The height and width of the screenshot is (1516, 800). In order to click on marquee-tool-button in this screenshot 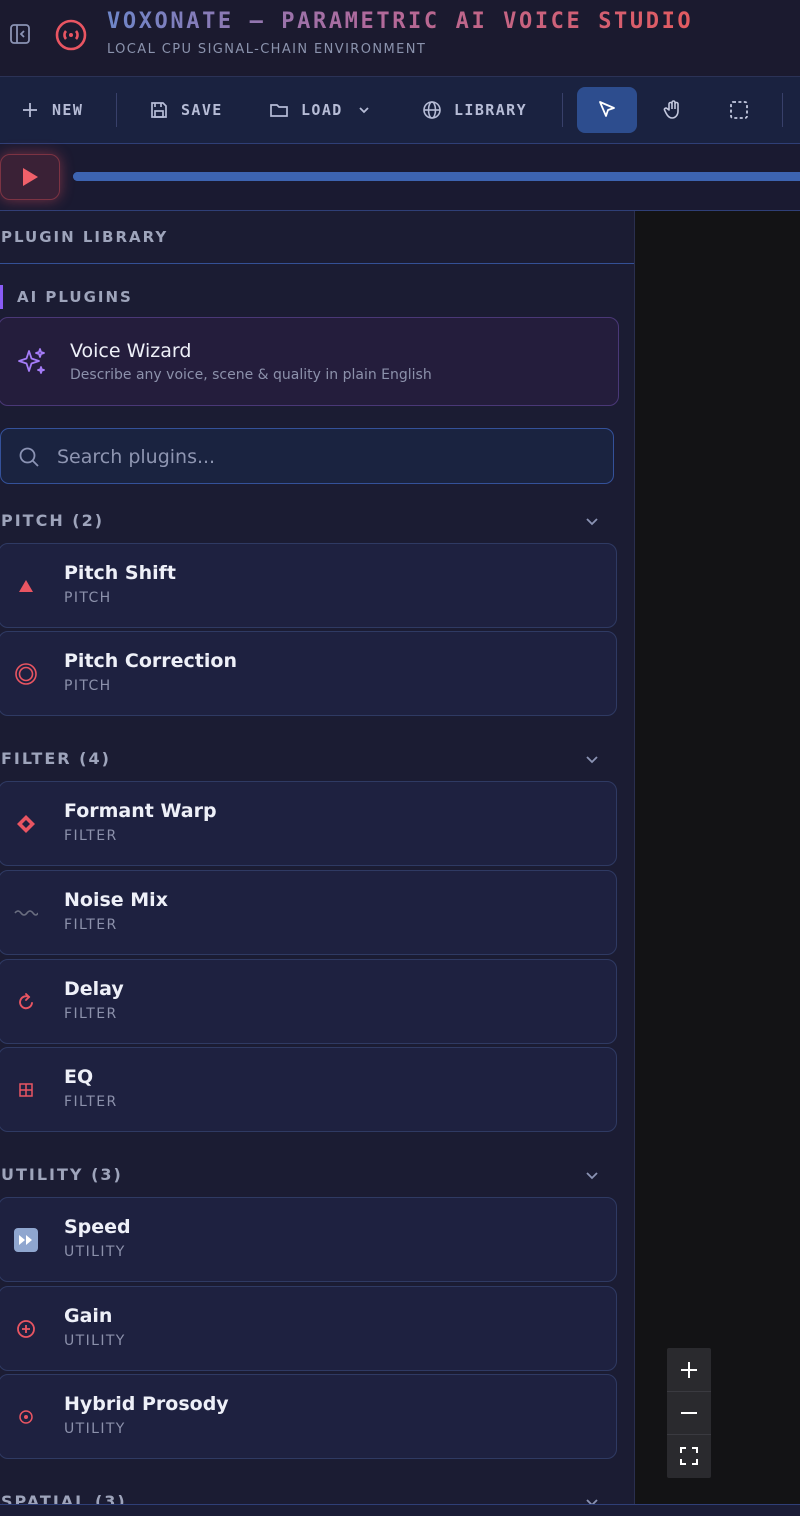, I will do `click(739, 110)`.